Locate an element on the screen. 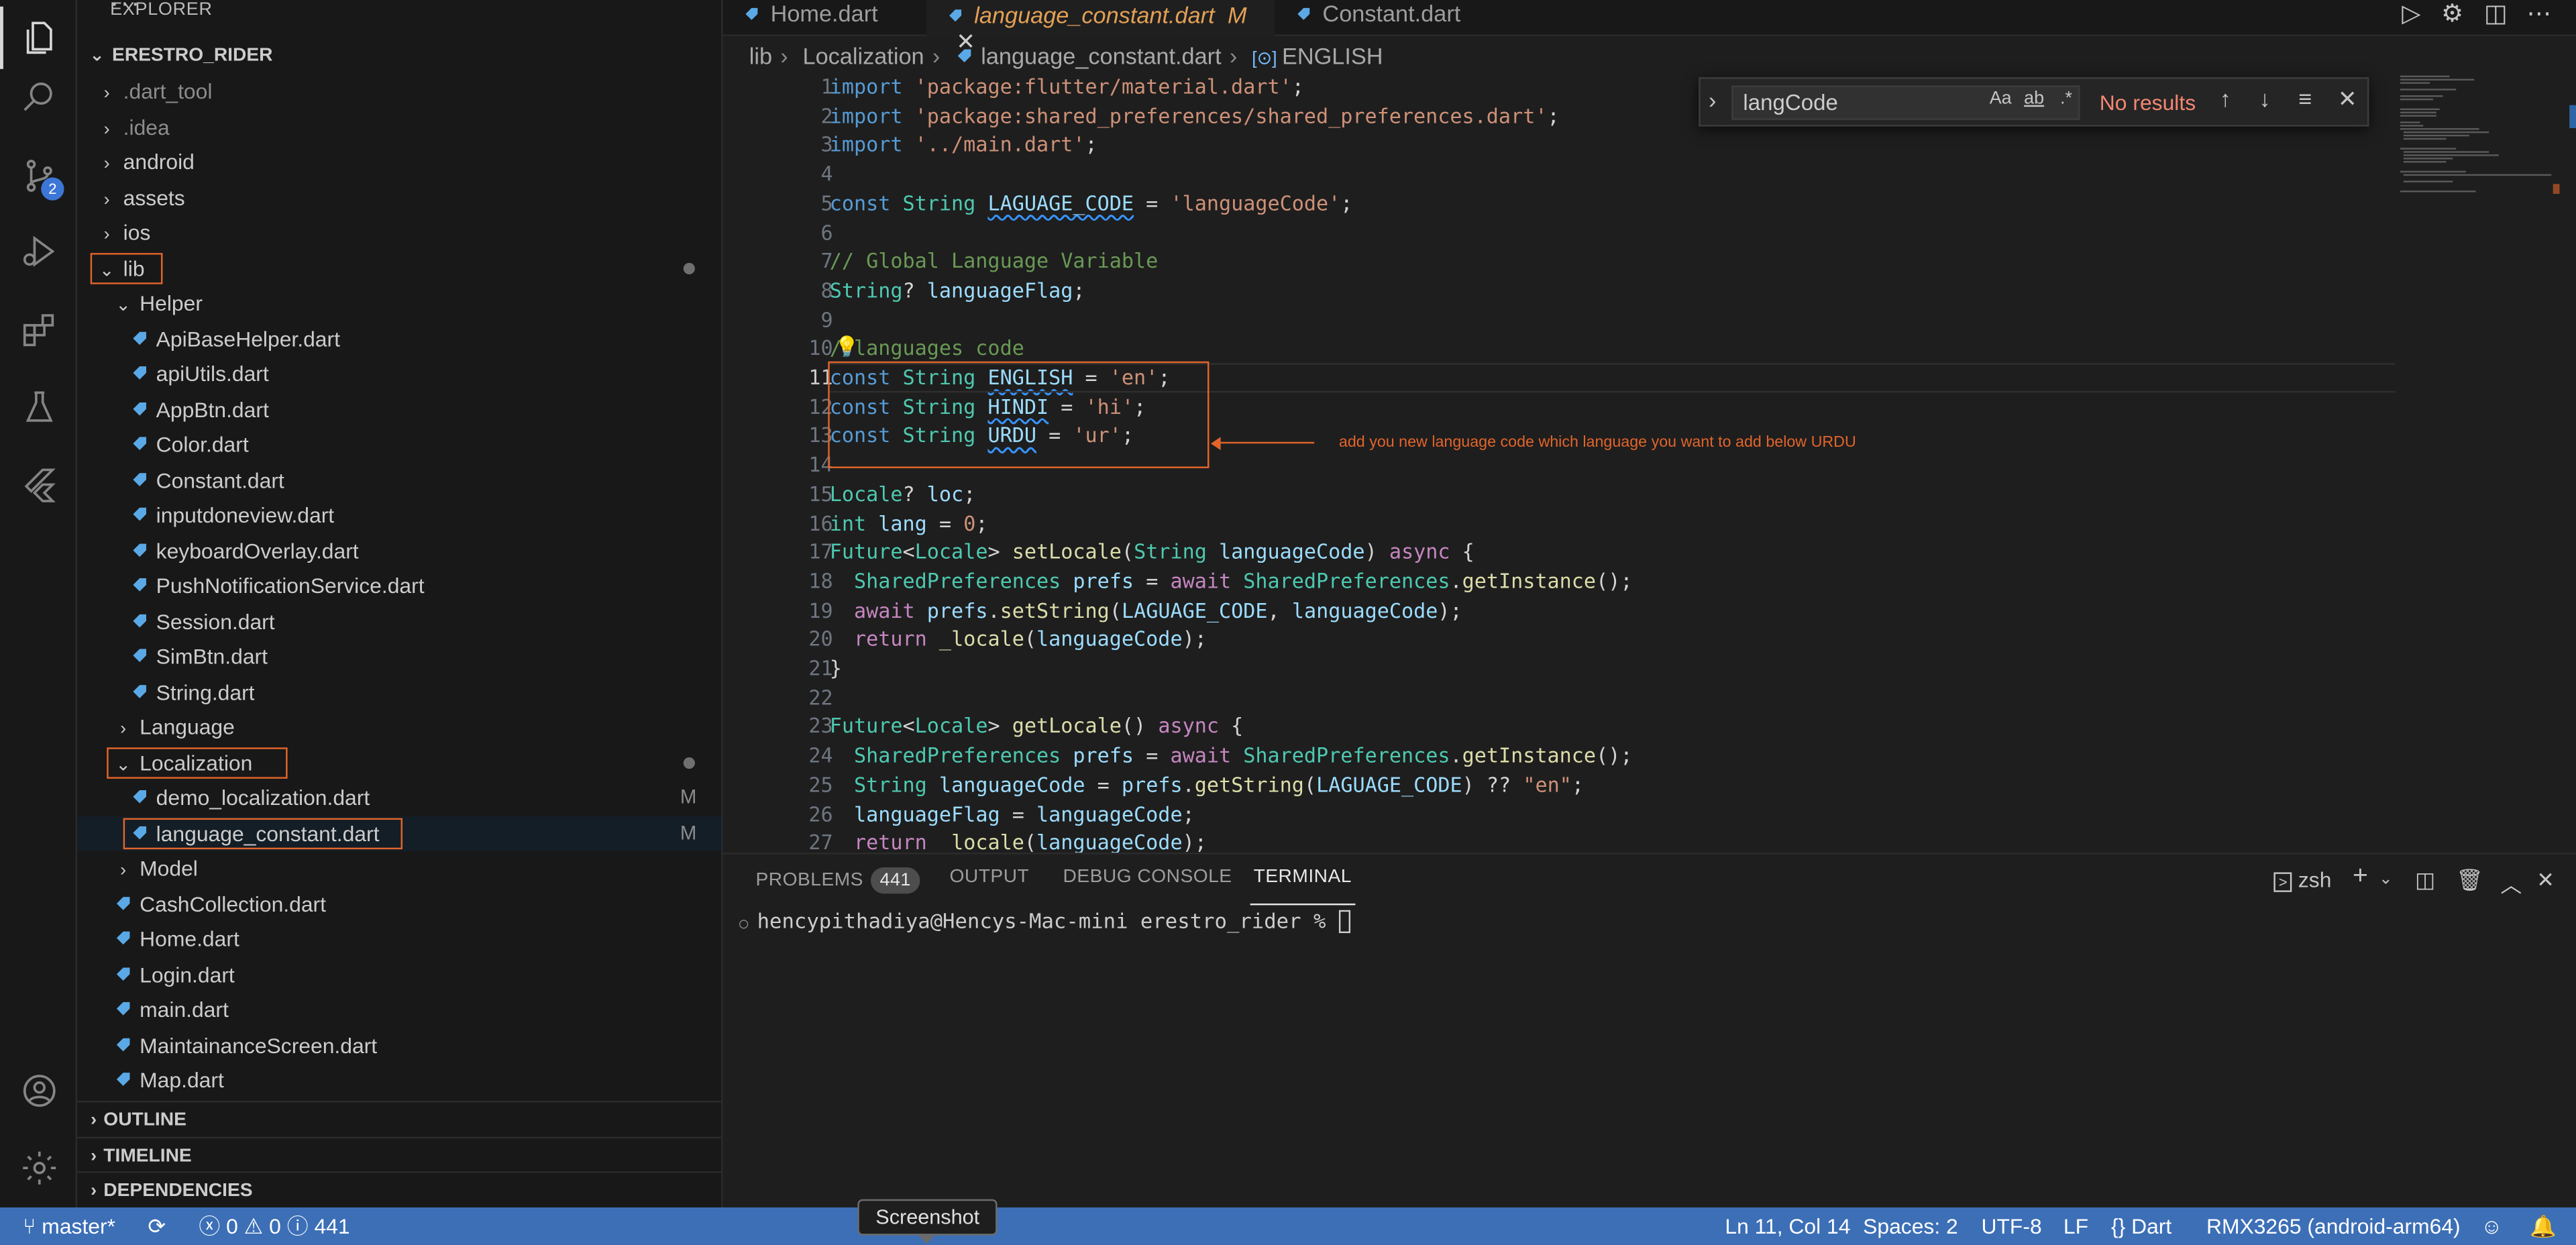  code-line: Future<Locale> getLocale() async { is located at coordinates (1037, 728).